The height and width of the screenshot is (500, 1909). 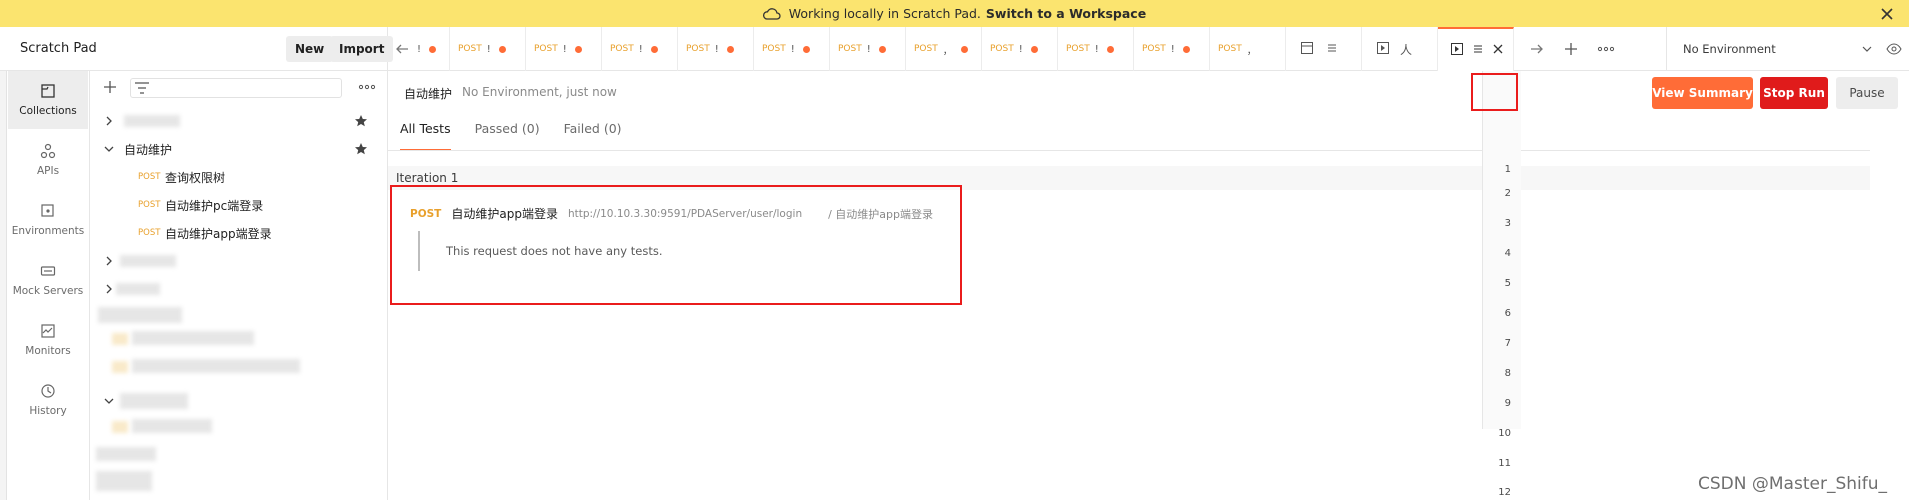 I want to click on iteration-number: 11, so click(x=1504, y=463).